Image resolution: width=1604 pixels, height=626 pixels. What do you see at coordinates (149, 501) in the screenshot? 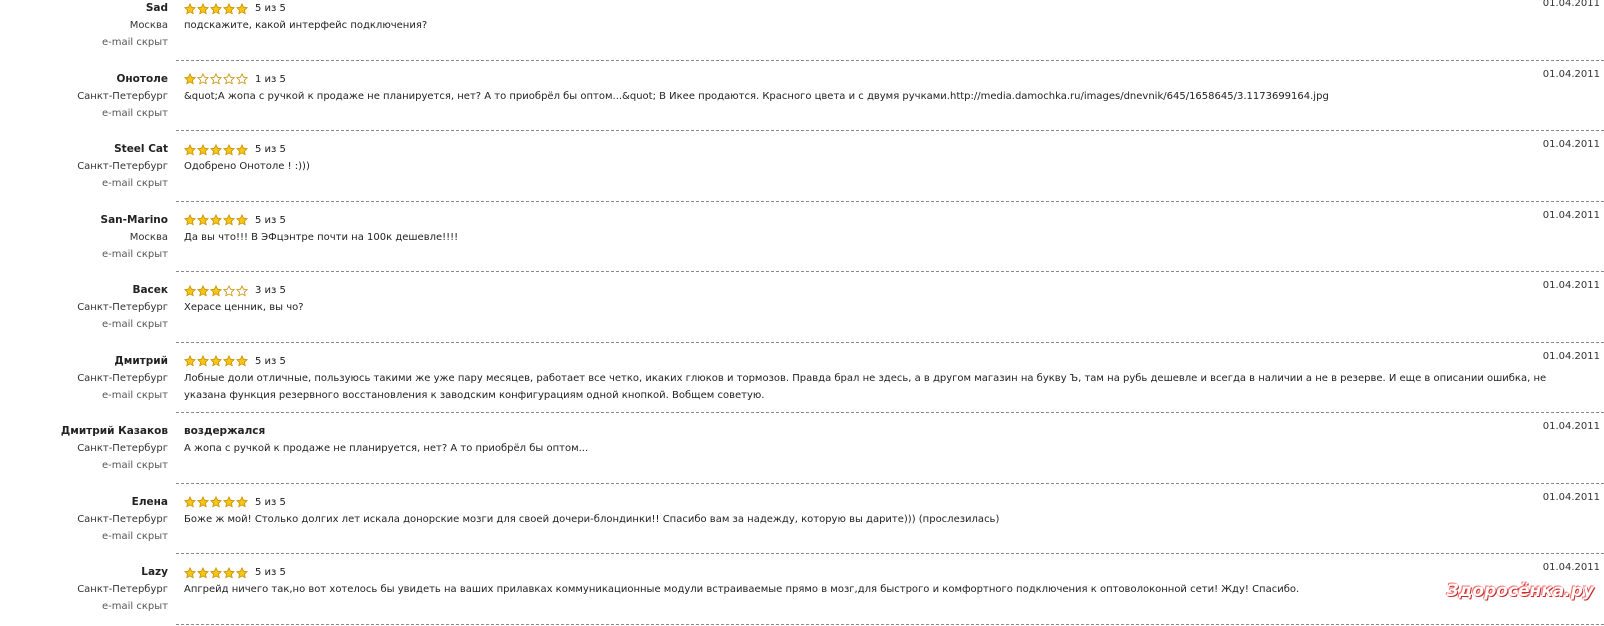
I see `review-author-name: Елена` at bounding box center [149, 501].